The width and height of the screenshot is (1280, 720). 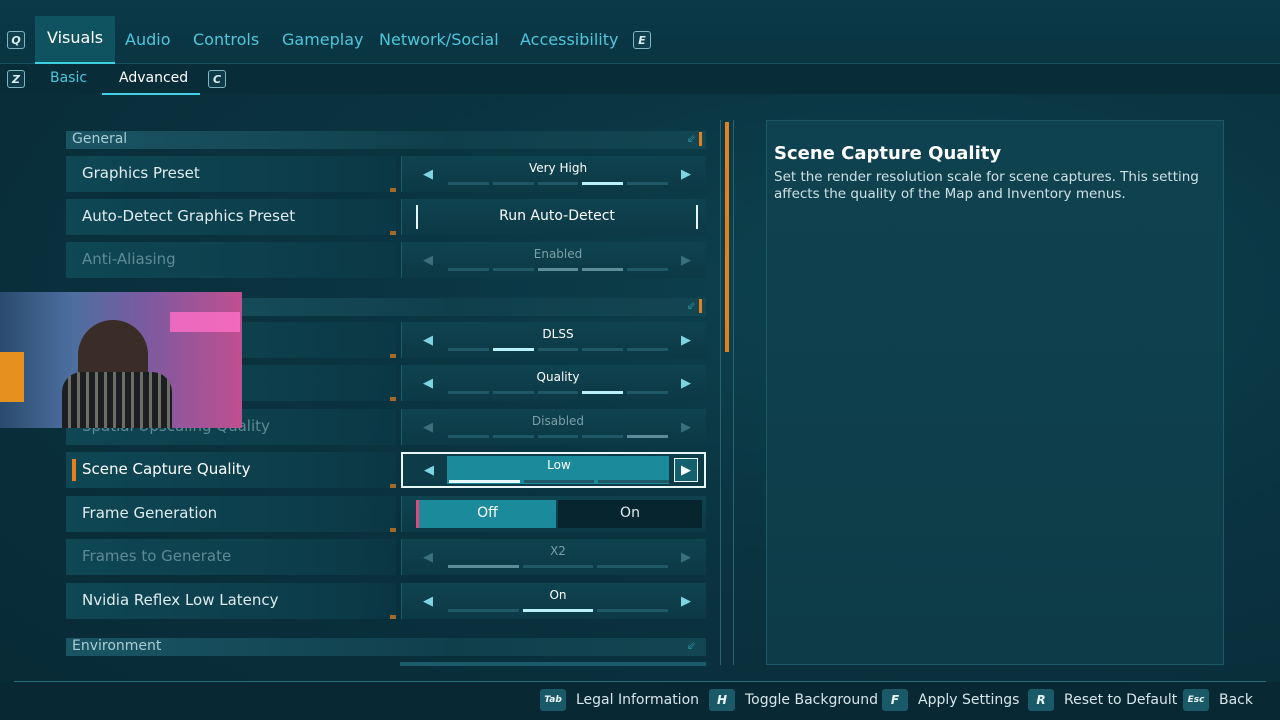 I want to click on graphics-preset-selector: ◀ Very High ▶, so click(x=553, y=174).